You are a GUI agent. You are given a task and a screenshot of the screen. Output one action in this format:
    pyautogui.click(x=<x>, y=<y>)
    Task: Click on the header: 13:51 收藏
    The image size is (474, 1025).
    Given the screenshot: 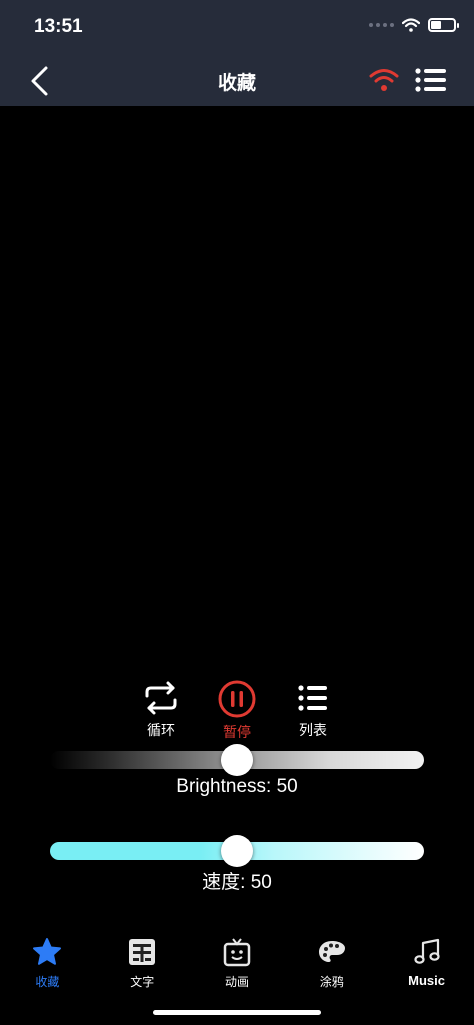 What is the action you would take?
    pyautogui.click(x=237, y=53)
    